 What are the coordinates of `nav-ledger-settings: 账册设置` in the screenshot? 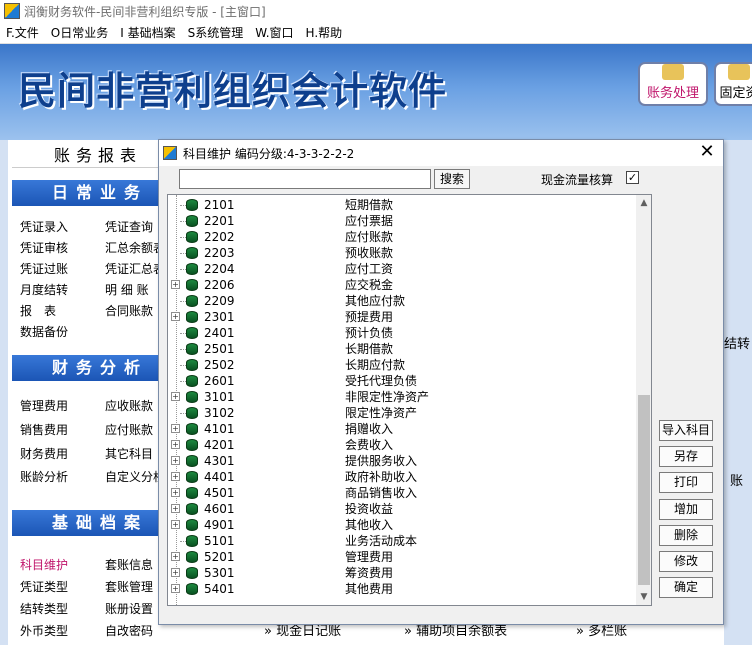 It's located at (129, 608).